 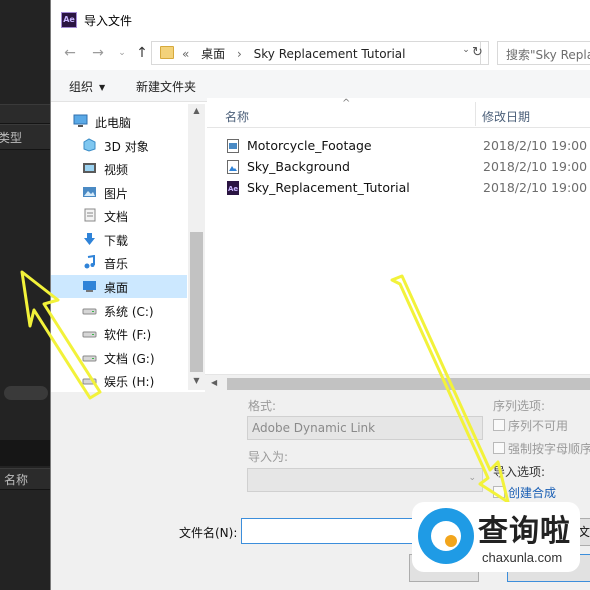 I want to click on dialog-titlebar: Ae 导入文件, so click(x=320, y=19).